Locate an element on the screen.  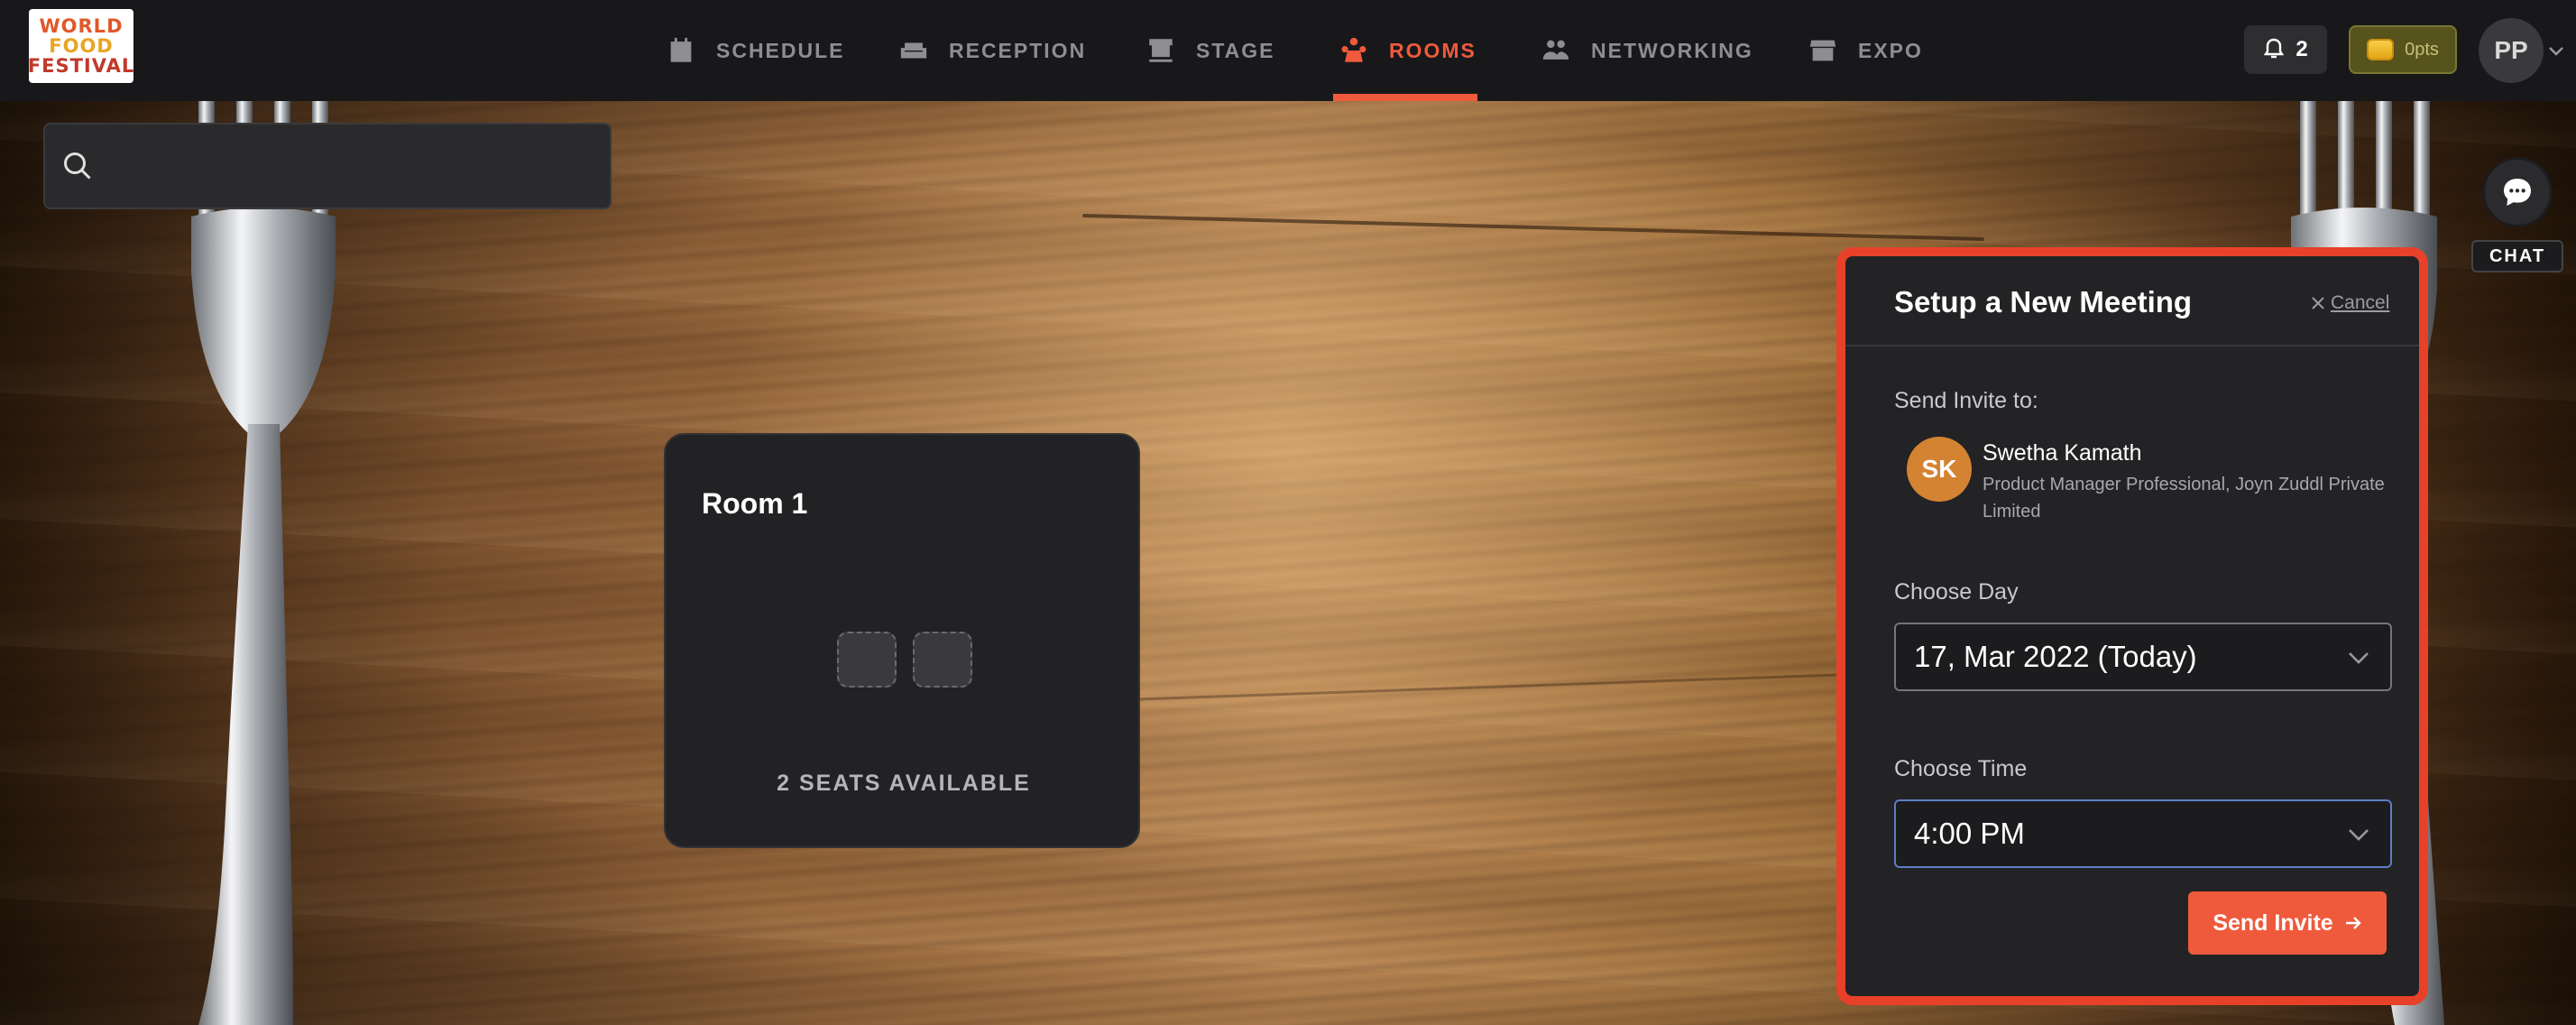
chat-label: CHAT is located at coordinates (2517, 256).